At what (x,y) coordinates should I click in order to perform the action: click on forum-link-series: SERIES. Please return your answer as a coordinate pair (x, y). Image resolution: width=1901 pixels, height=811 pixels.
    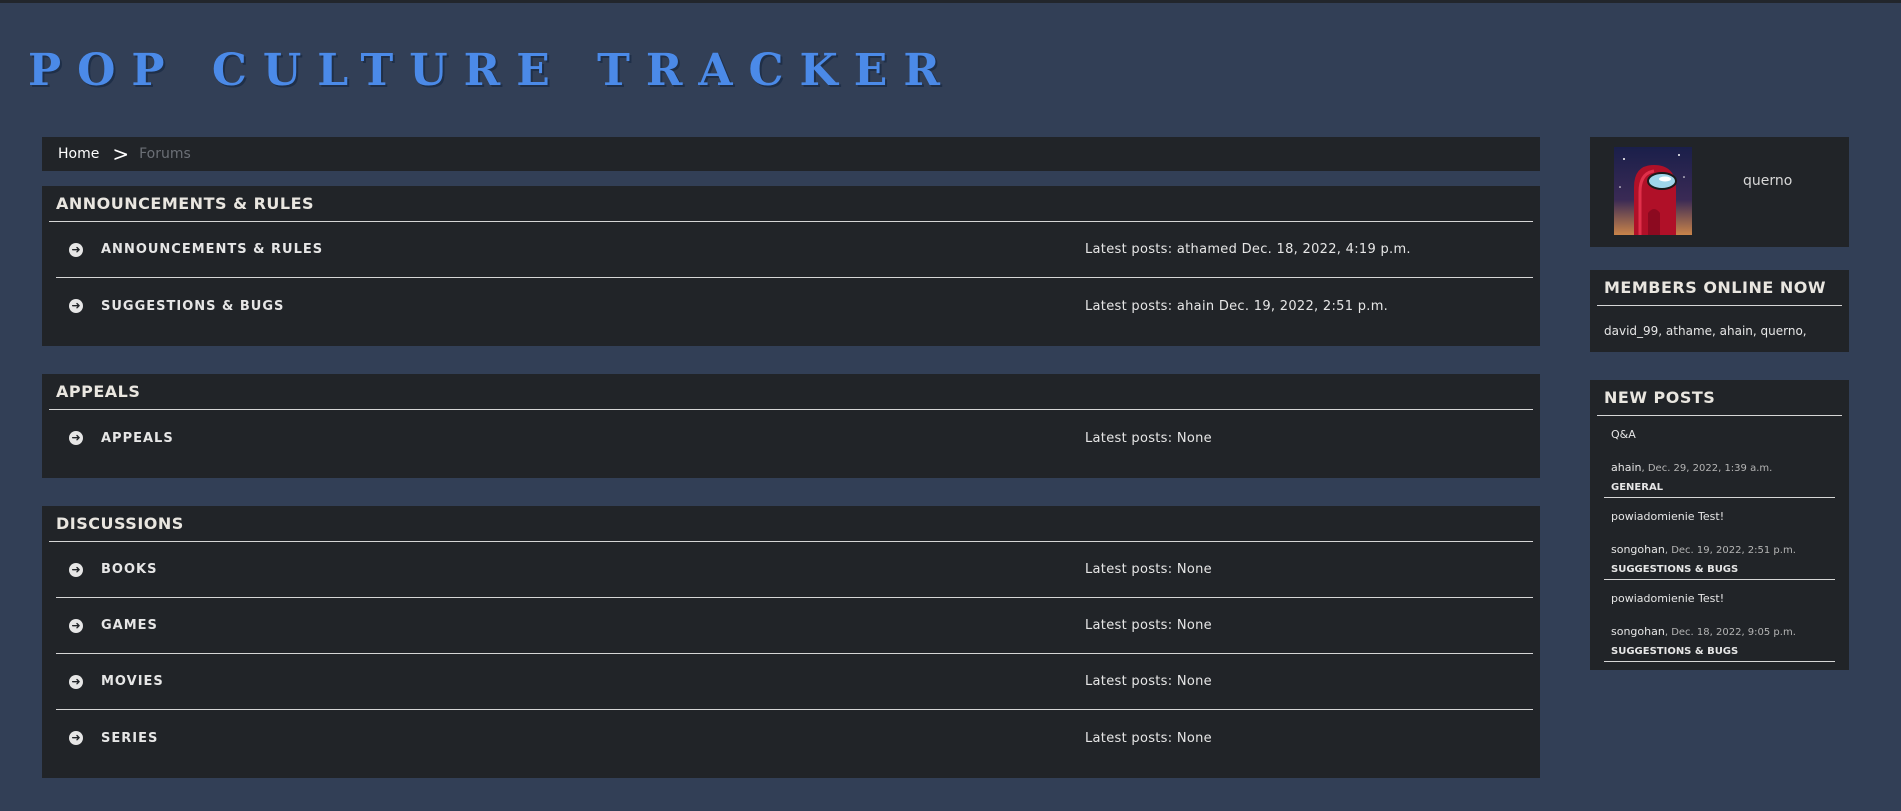
    Looking at the image, I should click on (593, 738).